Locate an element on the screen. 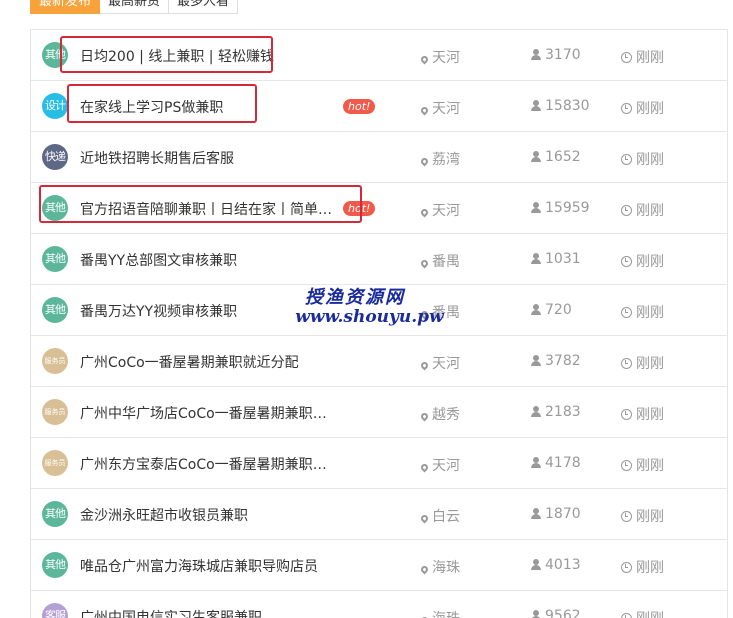 The image size is (733, 618). job-views: 720 is located at coordinates (551, 310).